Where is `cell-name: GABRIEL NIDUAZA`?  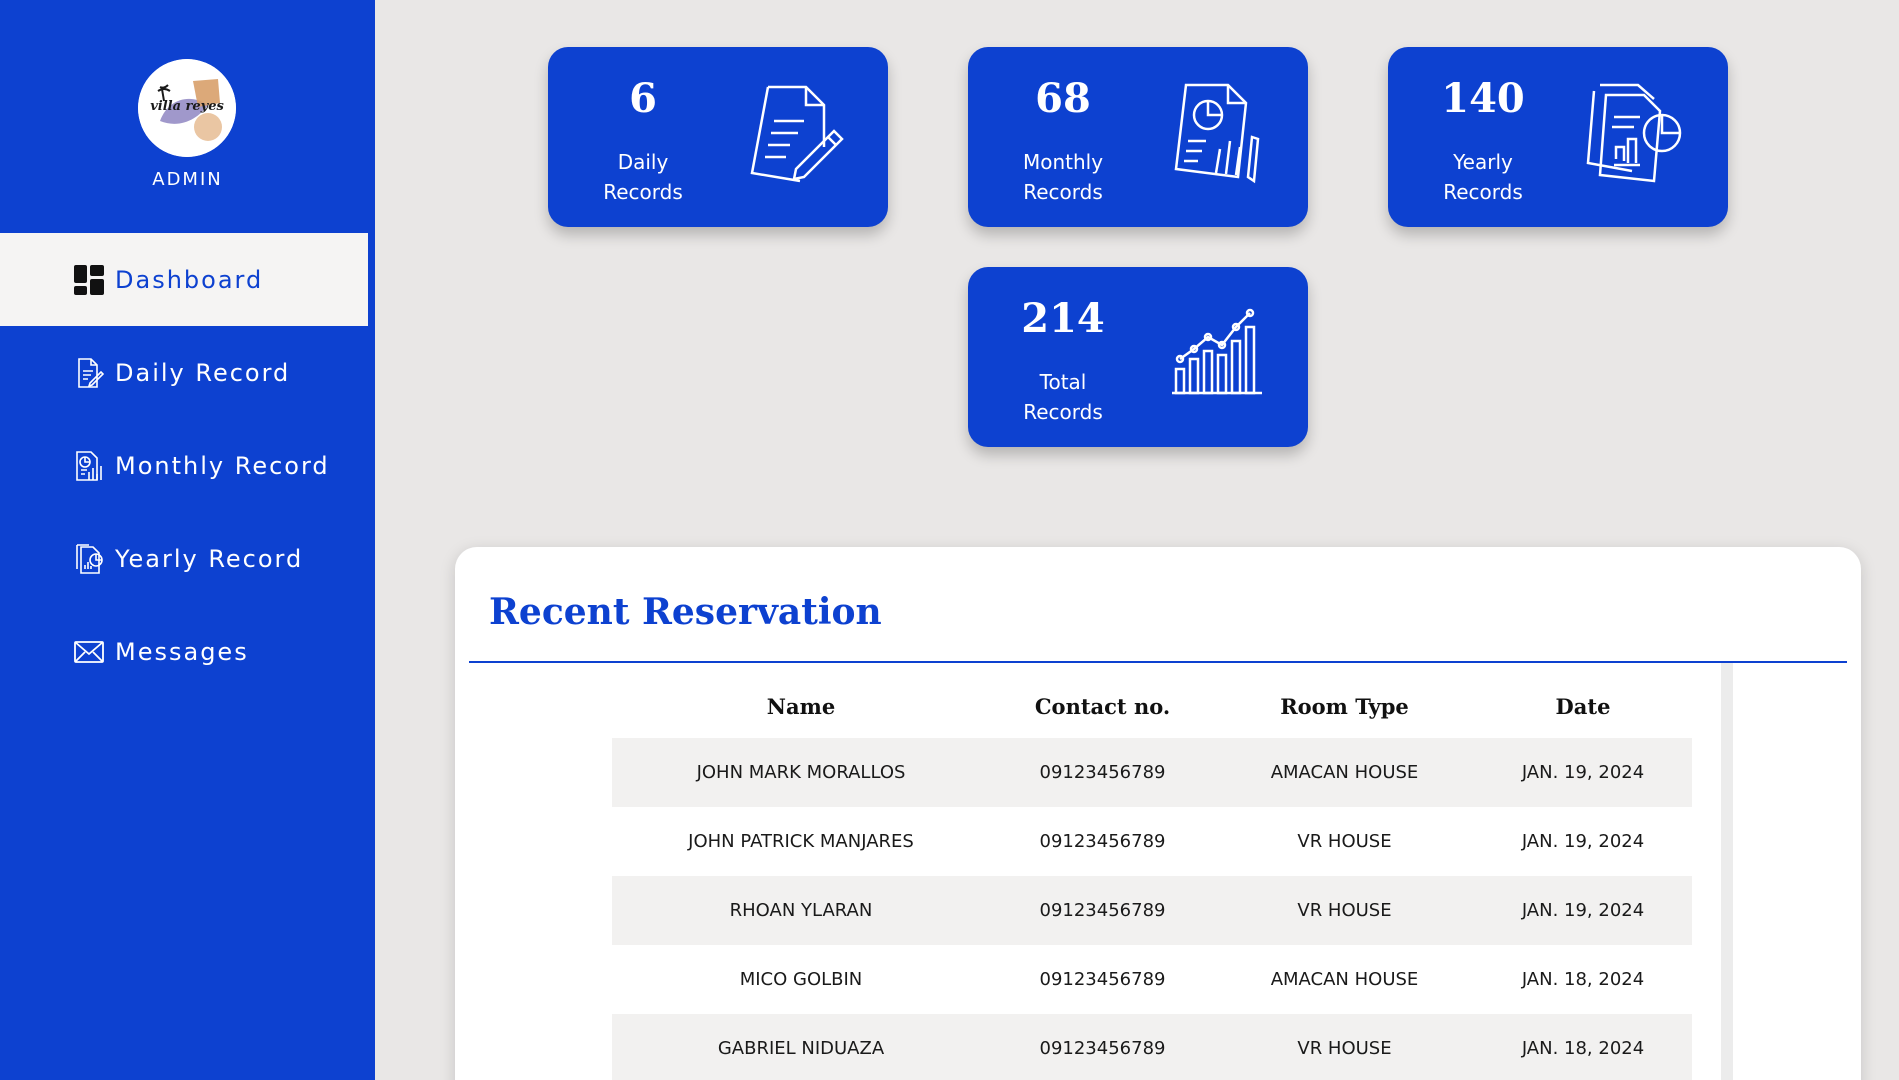 cell-name: GABRIEL NIDUAZA is located at coordinates (801, 1048).